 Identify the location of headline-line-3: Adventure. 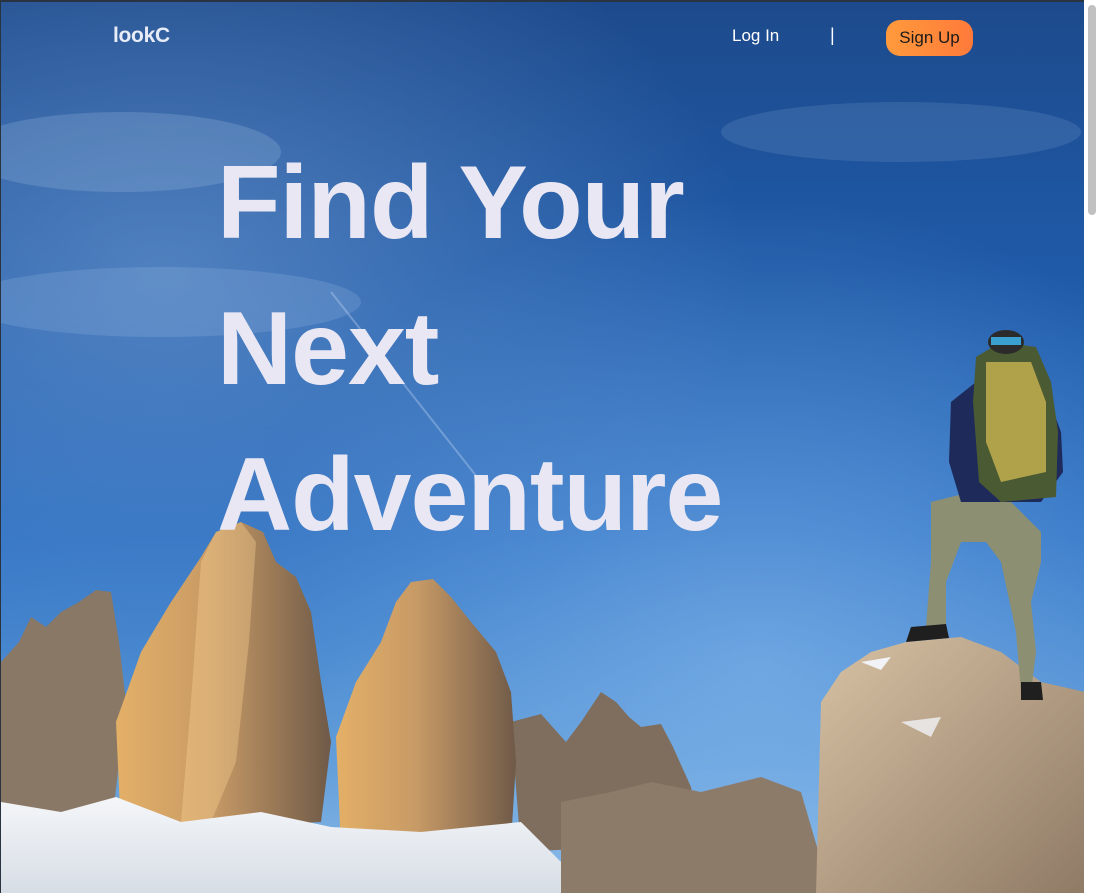
(470, 495).